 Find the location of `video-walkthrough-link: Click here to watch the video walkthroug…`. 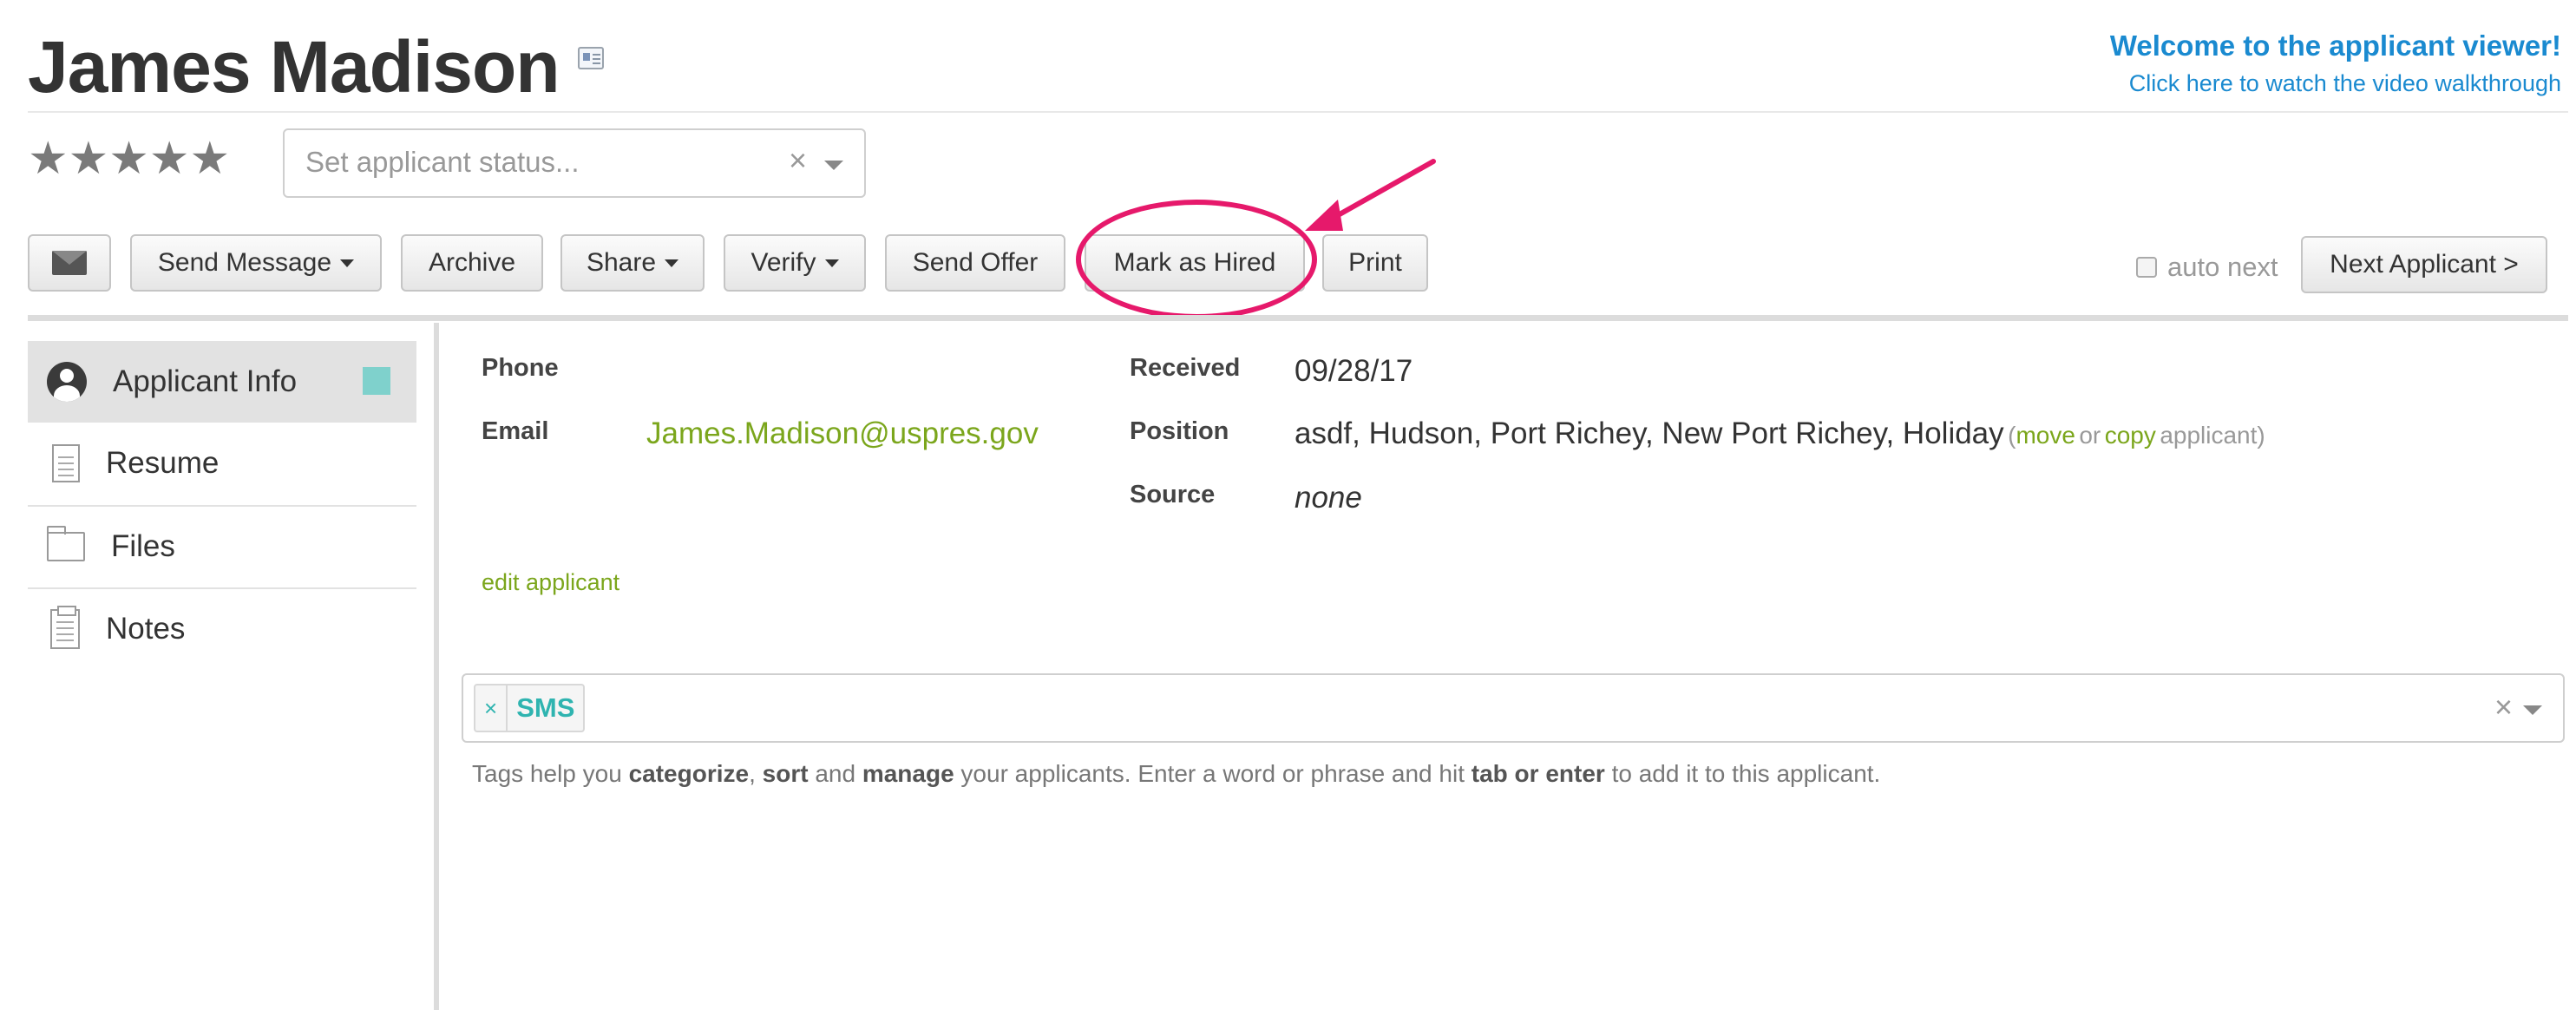

video-walkthrough-link: Click here to watch the video walkthroug… is located at coordinates (2335, 83).